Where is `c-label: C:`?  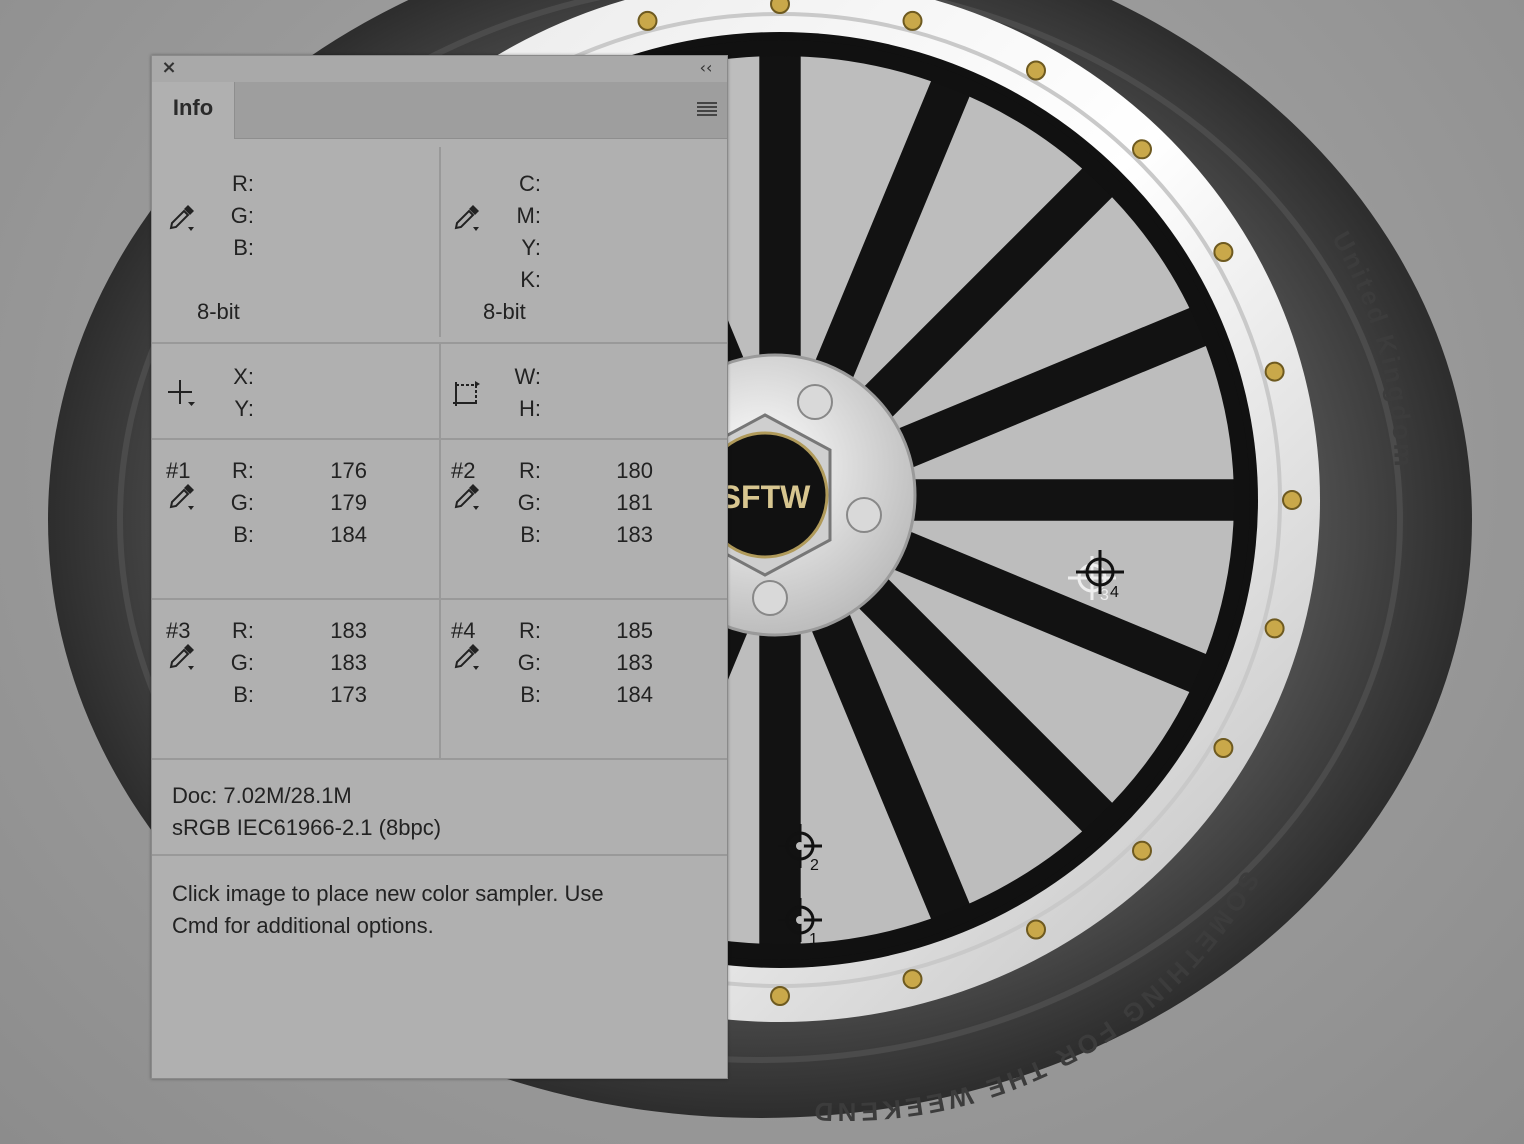 c-label: C: is located at coordinates (530, 183).